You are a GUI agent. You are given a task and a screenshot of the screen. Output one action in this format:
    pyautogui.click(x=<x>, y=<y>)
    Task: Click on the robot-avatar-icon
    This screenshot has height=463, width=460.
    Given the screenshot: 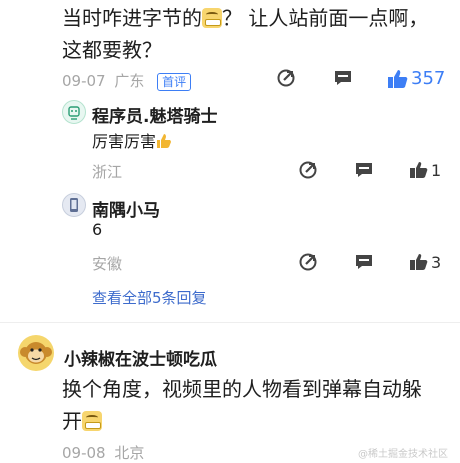 What is the action you would take?
    pyautogui.click(x=74, y=113)
    